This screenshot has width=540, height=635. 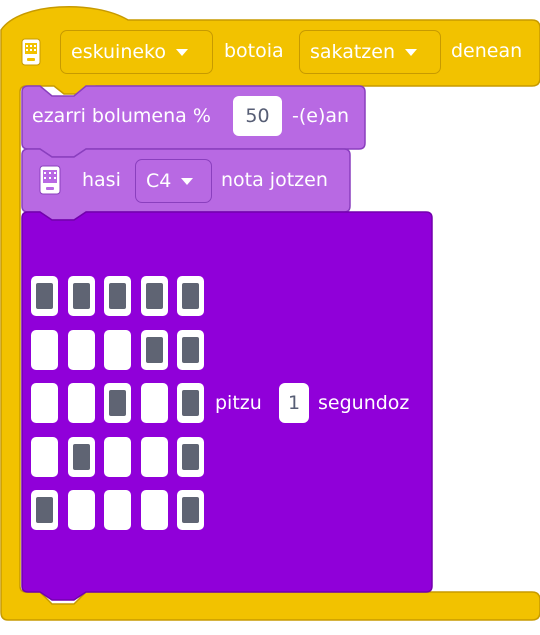 I want to click on seconds-input: 1, so click(x=294, y=403).